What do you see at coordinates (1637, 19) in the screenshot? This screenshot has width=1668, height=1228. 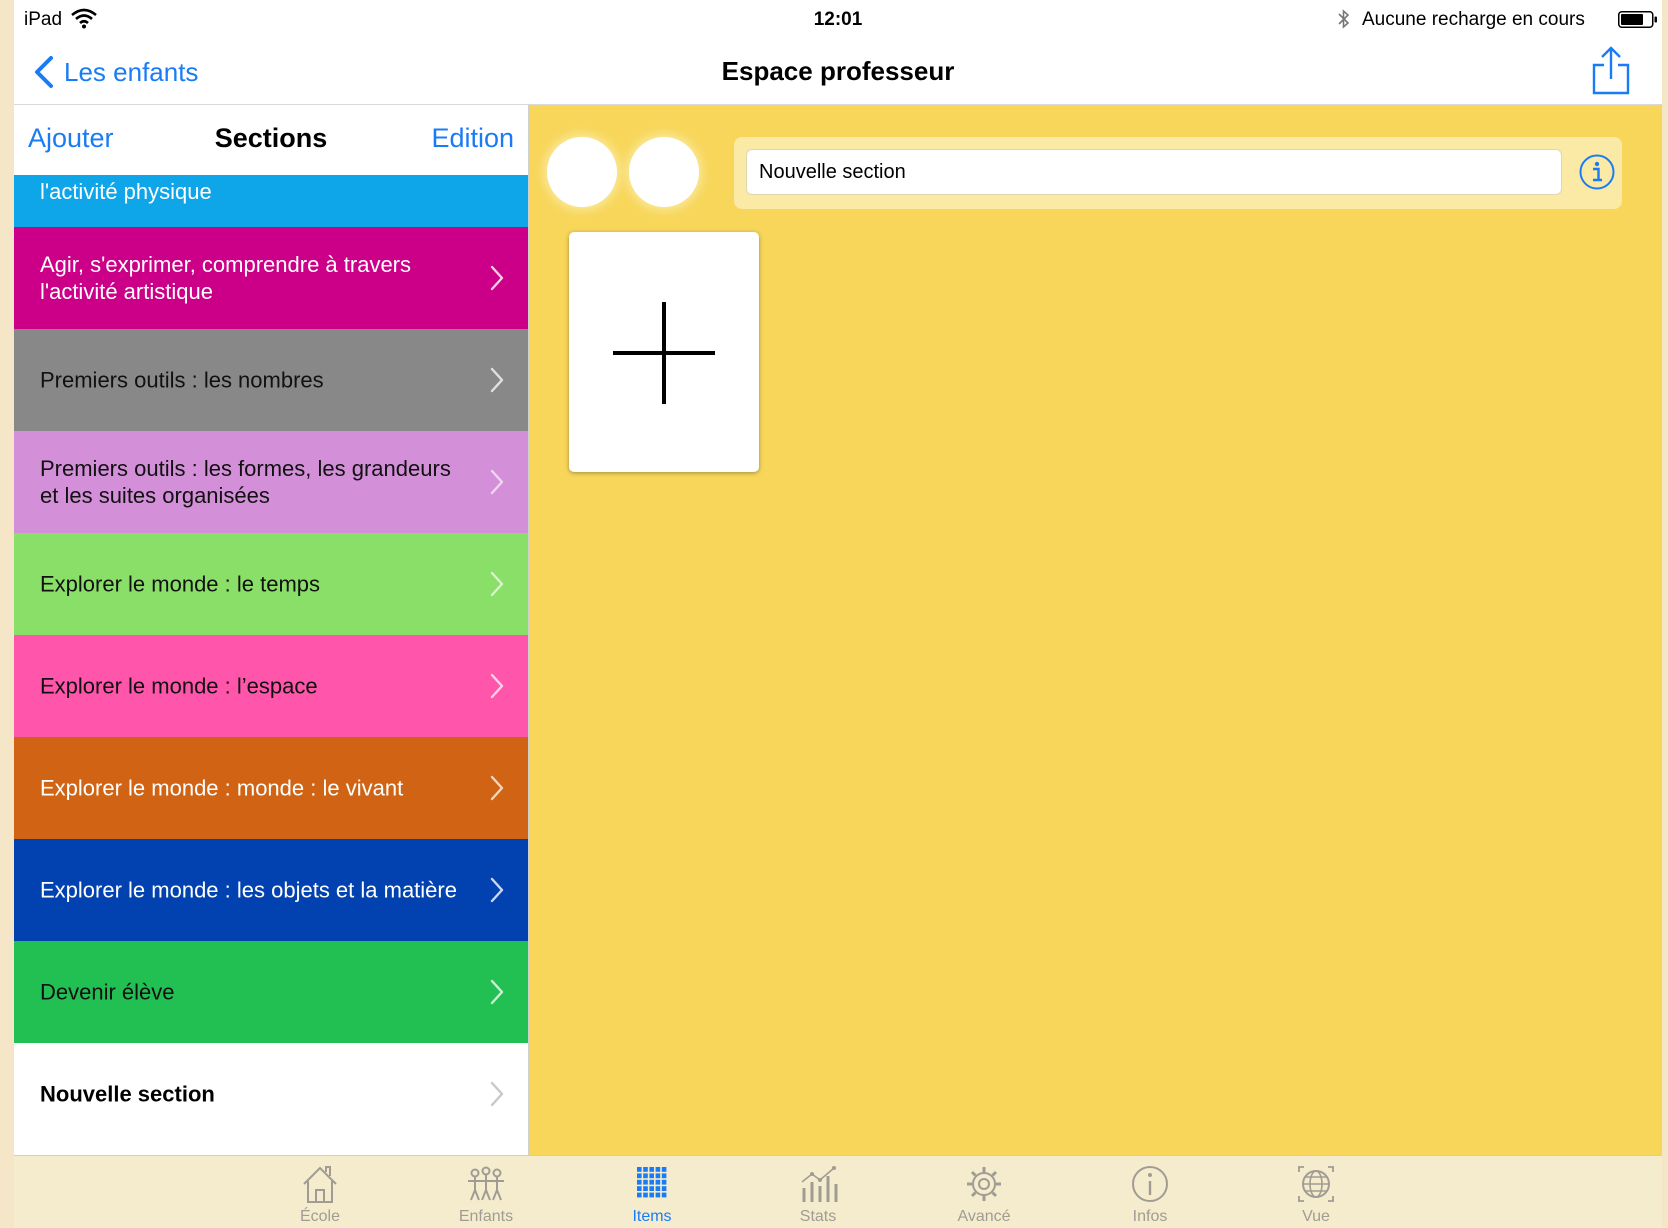 I see `battery-icon` at bounding box center [1637, 19].